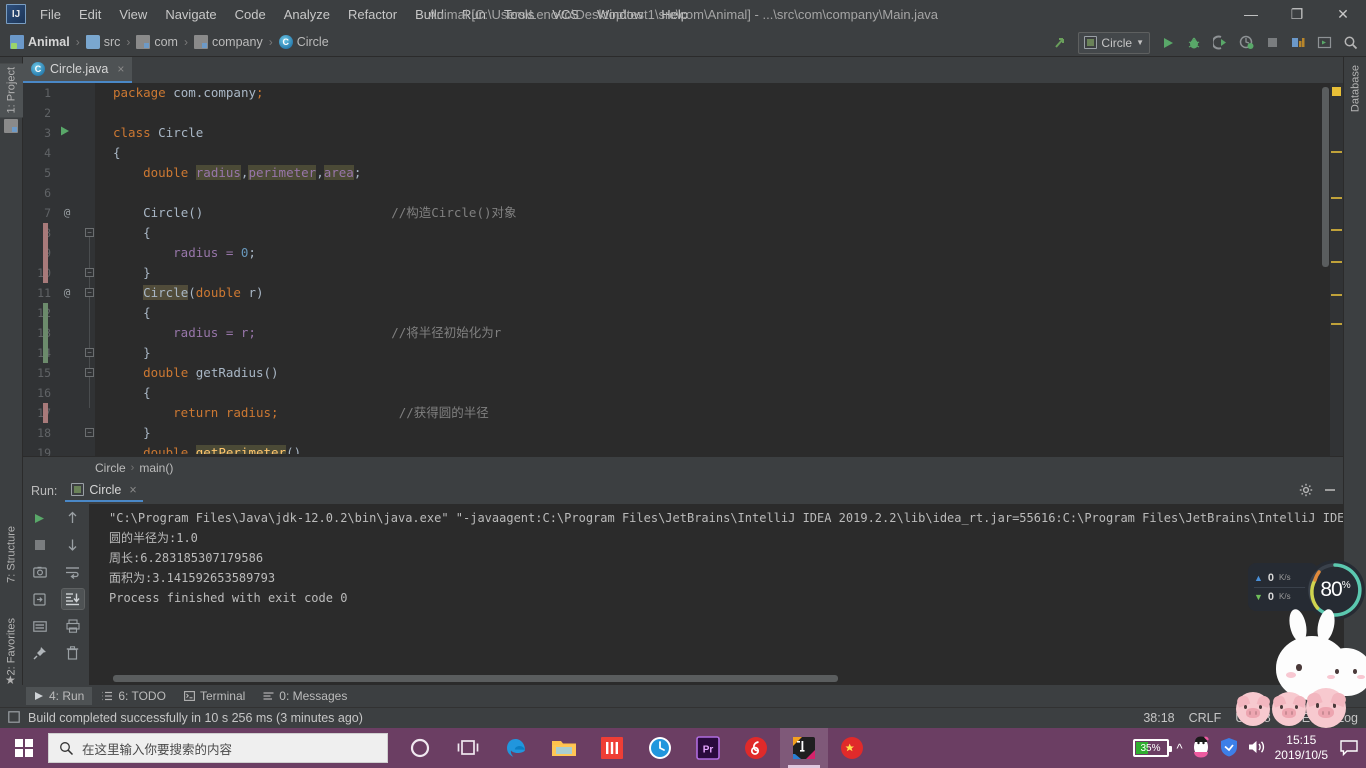 The width and height of the screenshot is (1366, 768). What do you see at coordinates (73, 518) in the screenshot?
I see `scroll-up-button` at bounding box center [73, 518].